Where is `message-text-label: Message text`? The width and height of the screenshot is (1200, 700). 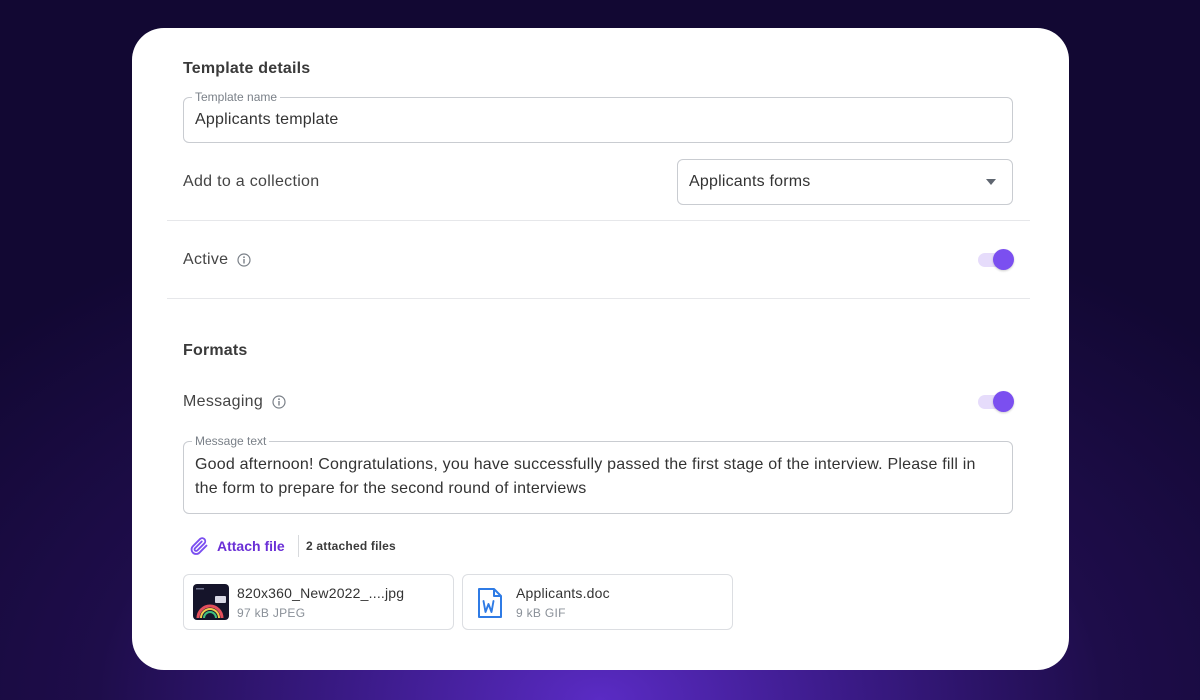 message-text-label: Message text is located at coordinates (231, 441).